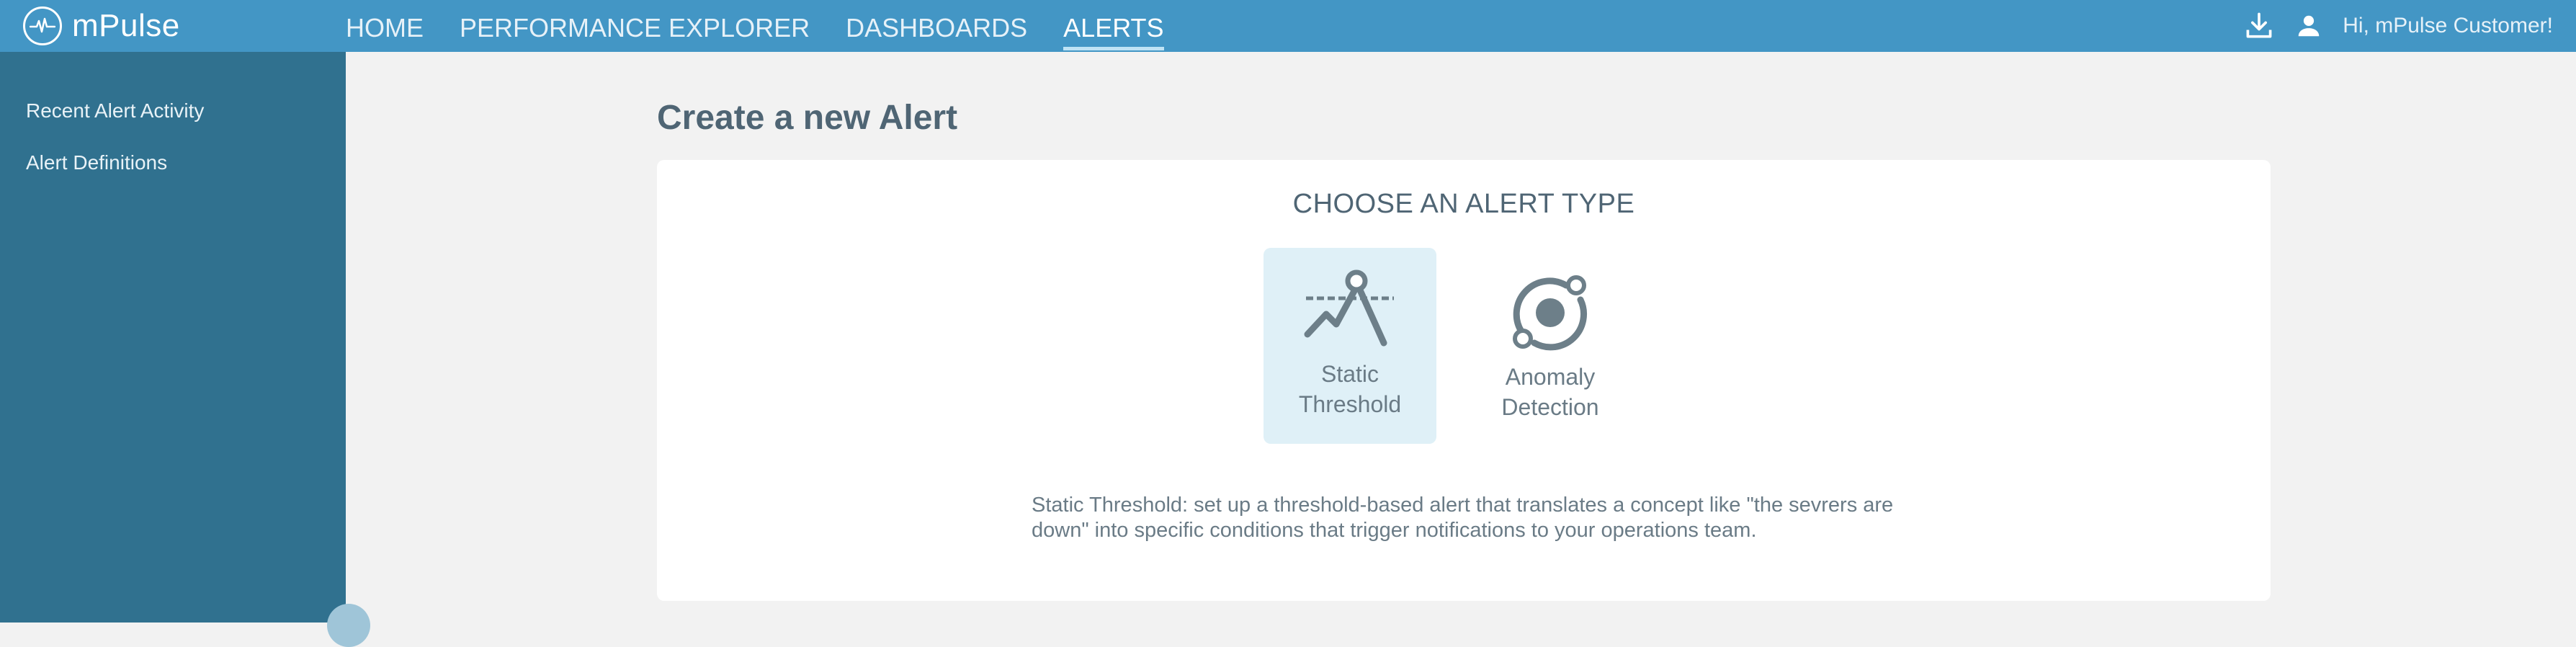 This screenshot has width=2576, height=647. Describe the element at coordinates (936, 26) in the screenshot. I see `nav-item-dashboards: DASHBOARDS` at that location.